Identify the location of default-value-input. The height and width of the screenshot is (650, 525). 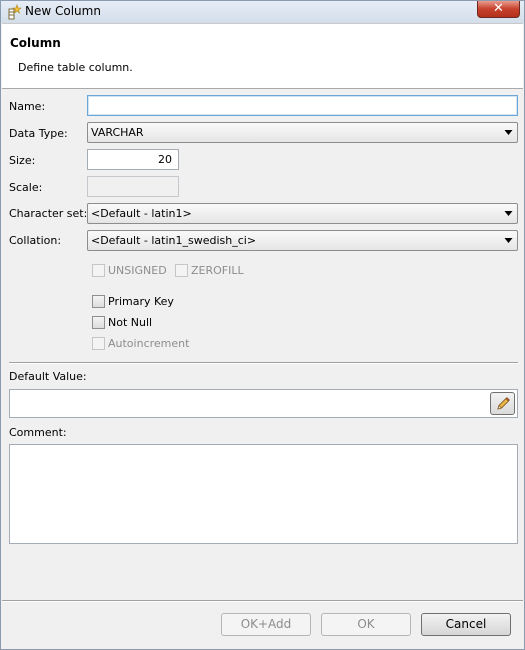
(263, 403).